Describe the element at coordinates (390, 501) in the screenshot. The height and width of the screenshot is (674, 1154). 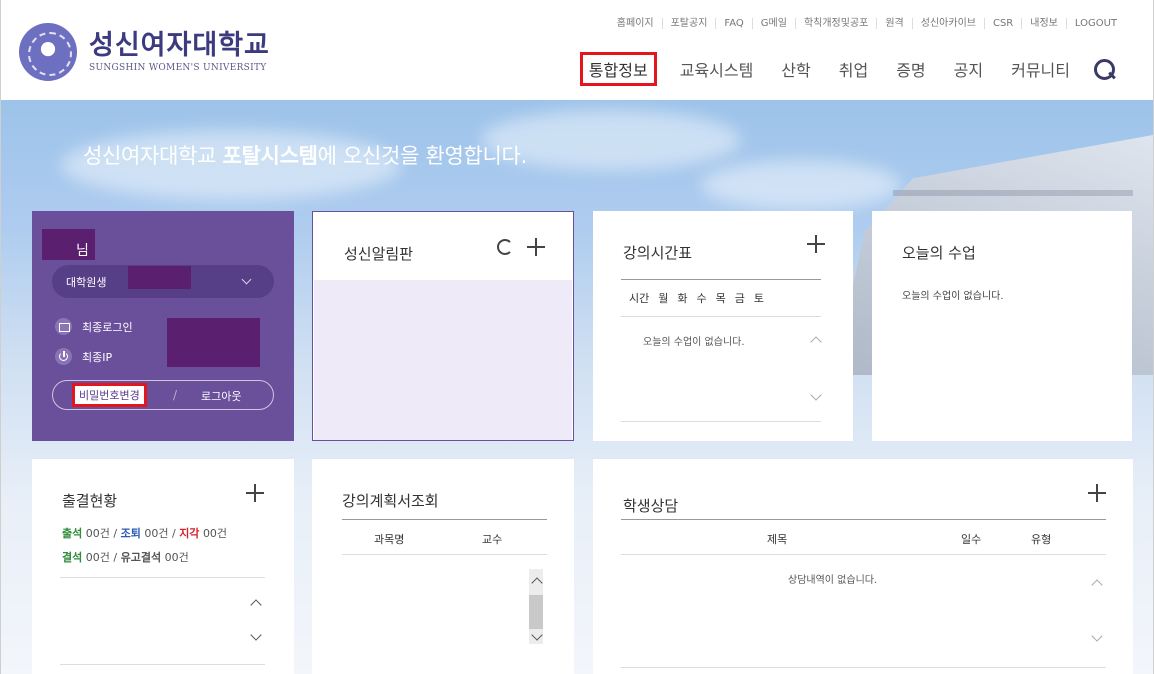
I see `syllabus-title: 강의계획서조회` at that location.